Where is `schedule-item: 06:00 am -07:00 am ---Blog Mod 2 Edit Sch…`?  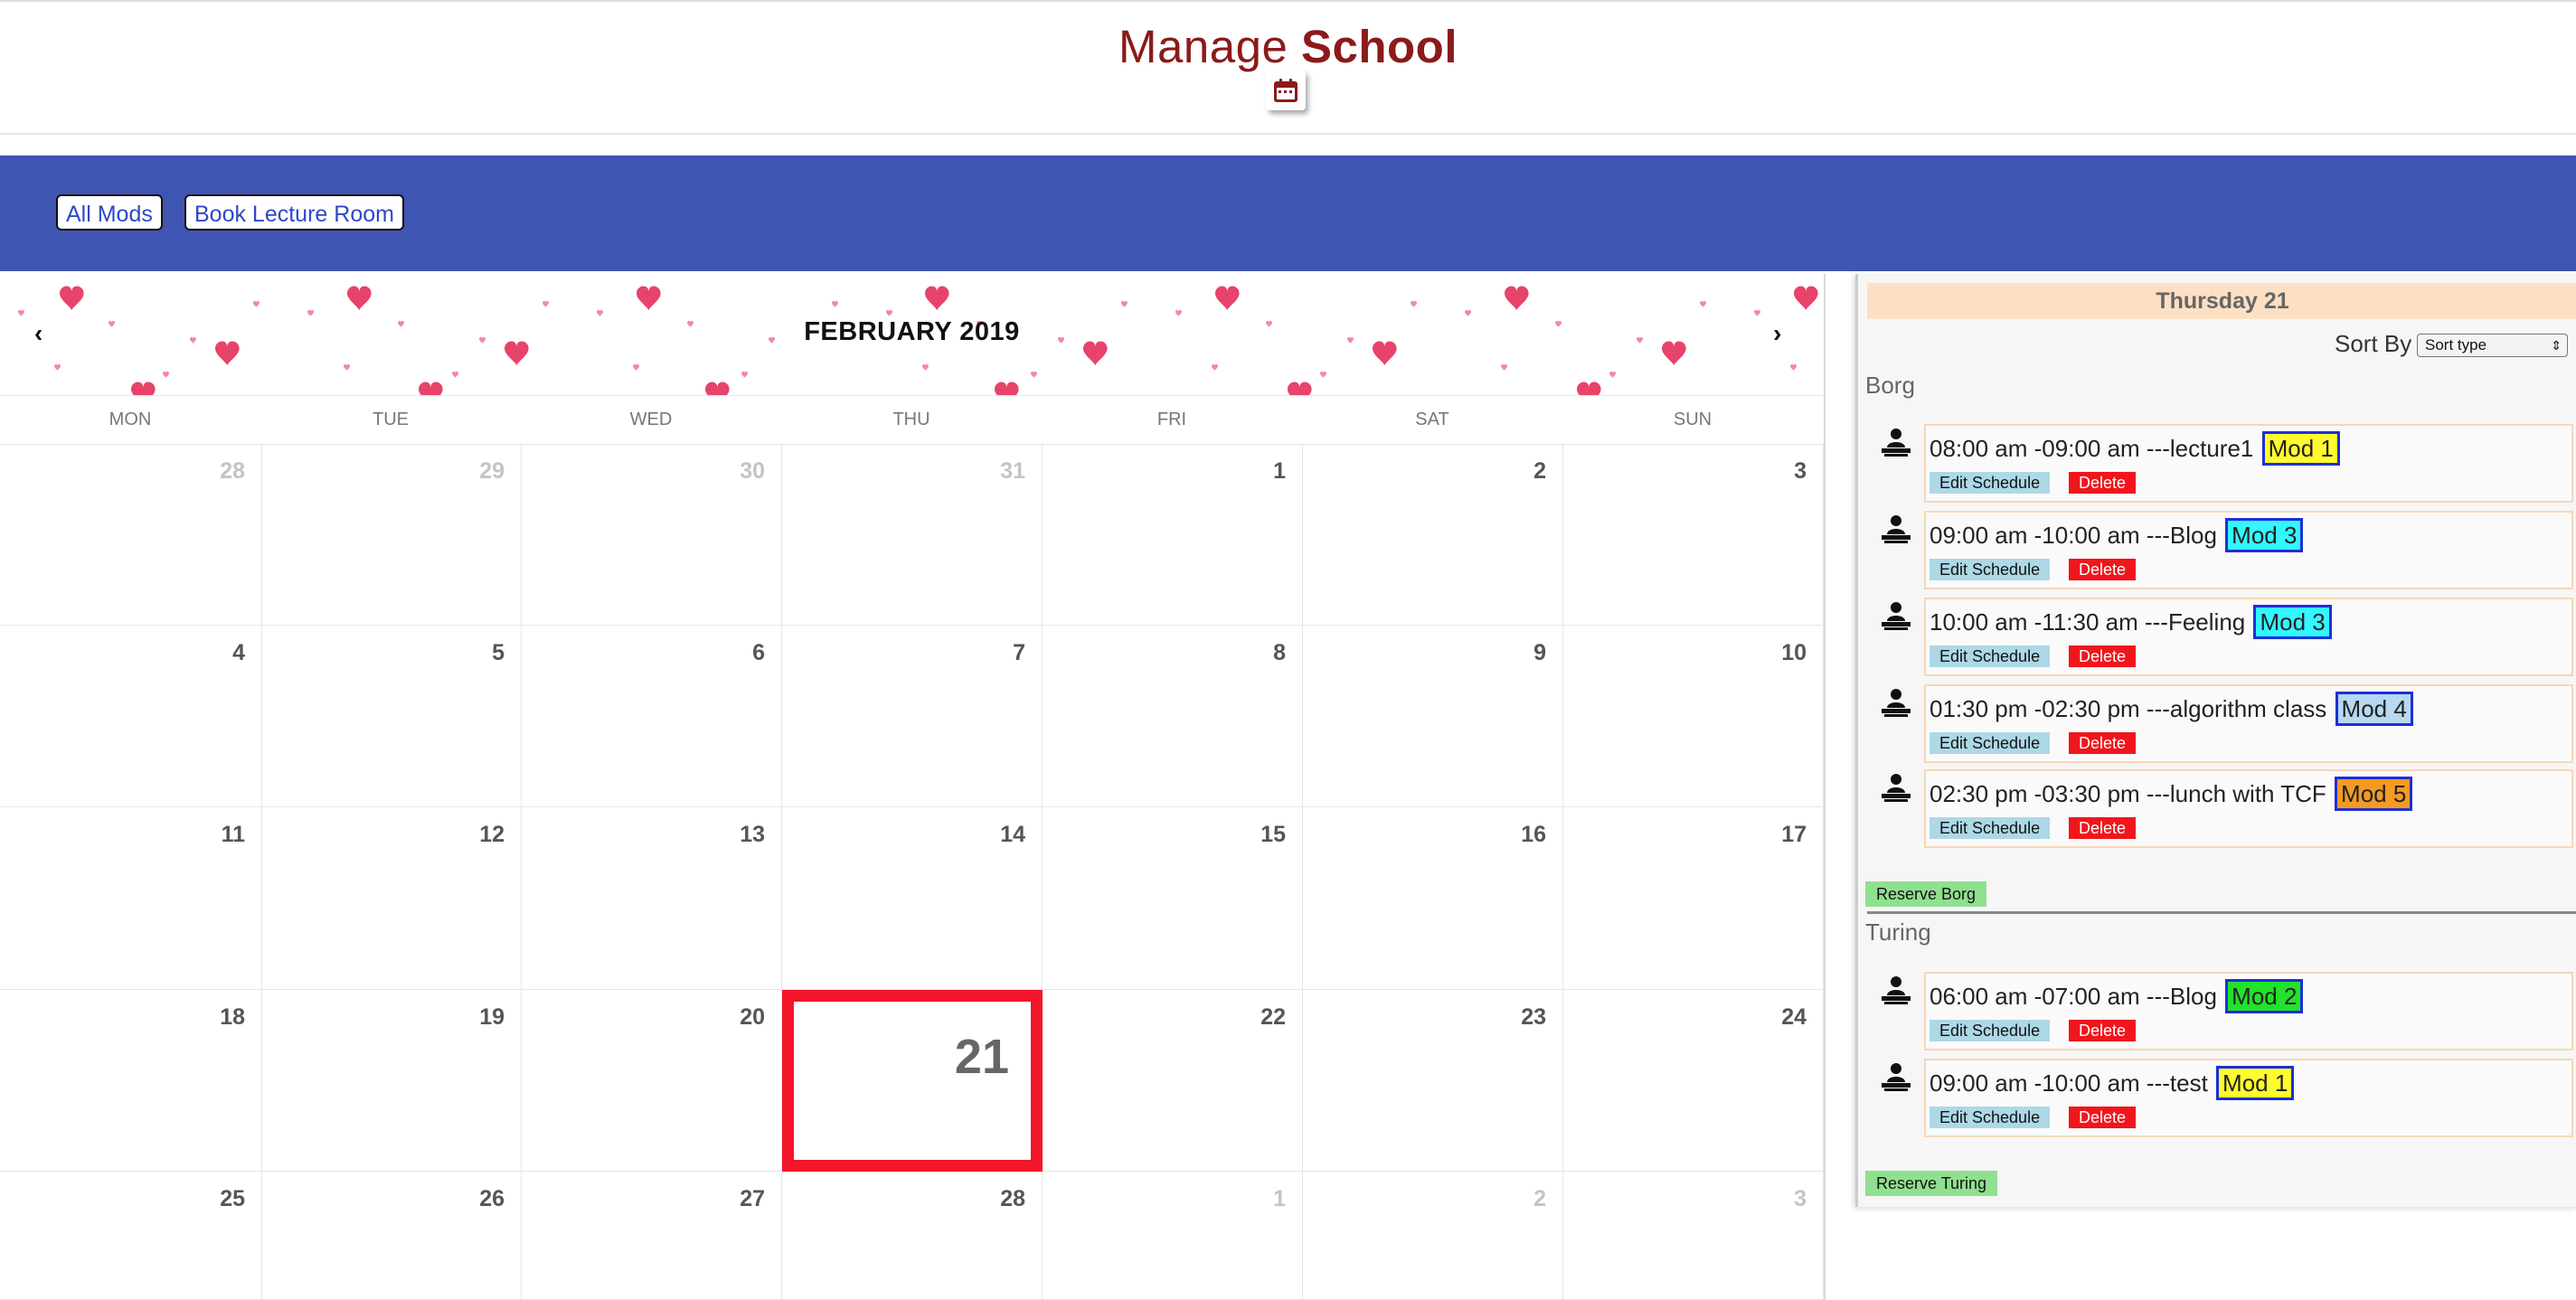 schedule-item: 06:00 am -07:00 am ---Blog Mod 2 Edit Sch… is located at coordinates (2248, 1011).